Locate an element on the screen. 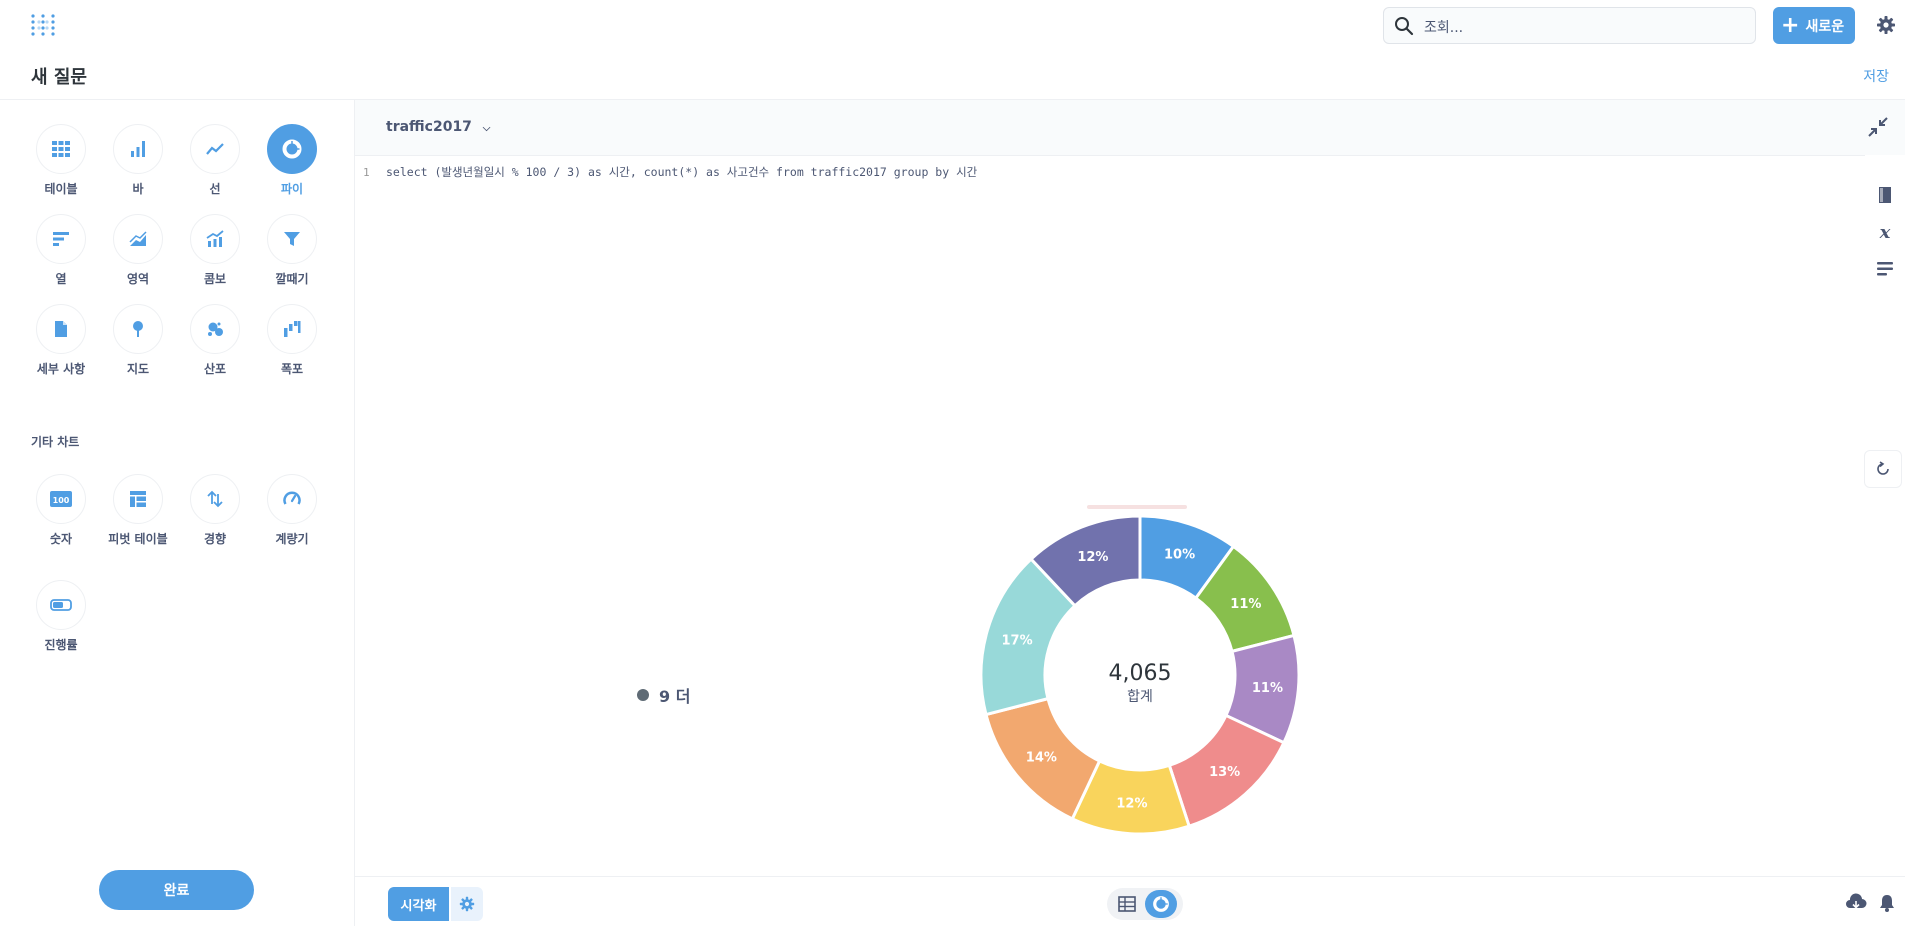  map-pin-icon is located at coordinates (138, 329).